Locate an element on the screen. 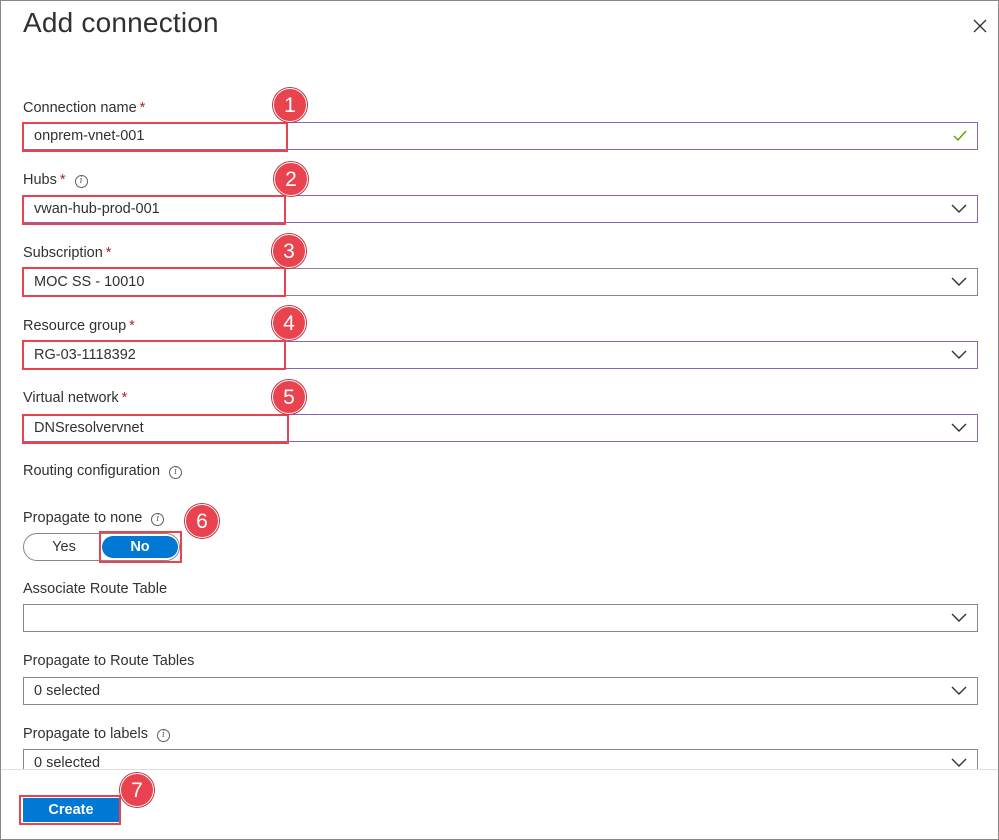 The height and width of the screenshot is (840, 999). resource-group-label: Resource group * is located at coordinates (79, 326).